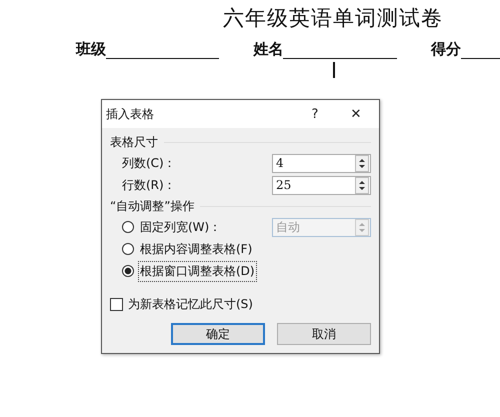 Image resolution: width=500 pixels, height=417 pixels. What do you see at coordinates (197, 271) in the screenshot?
I see `radio-label: 根据窗口调整表格(D)` at bounding box center [197, 271].